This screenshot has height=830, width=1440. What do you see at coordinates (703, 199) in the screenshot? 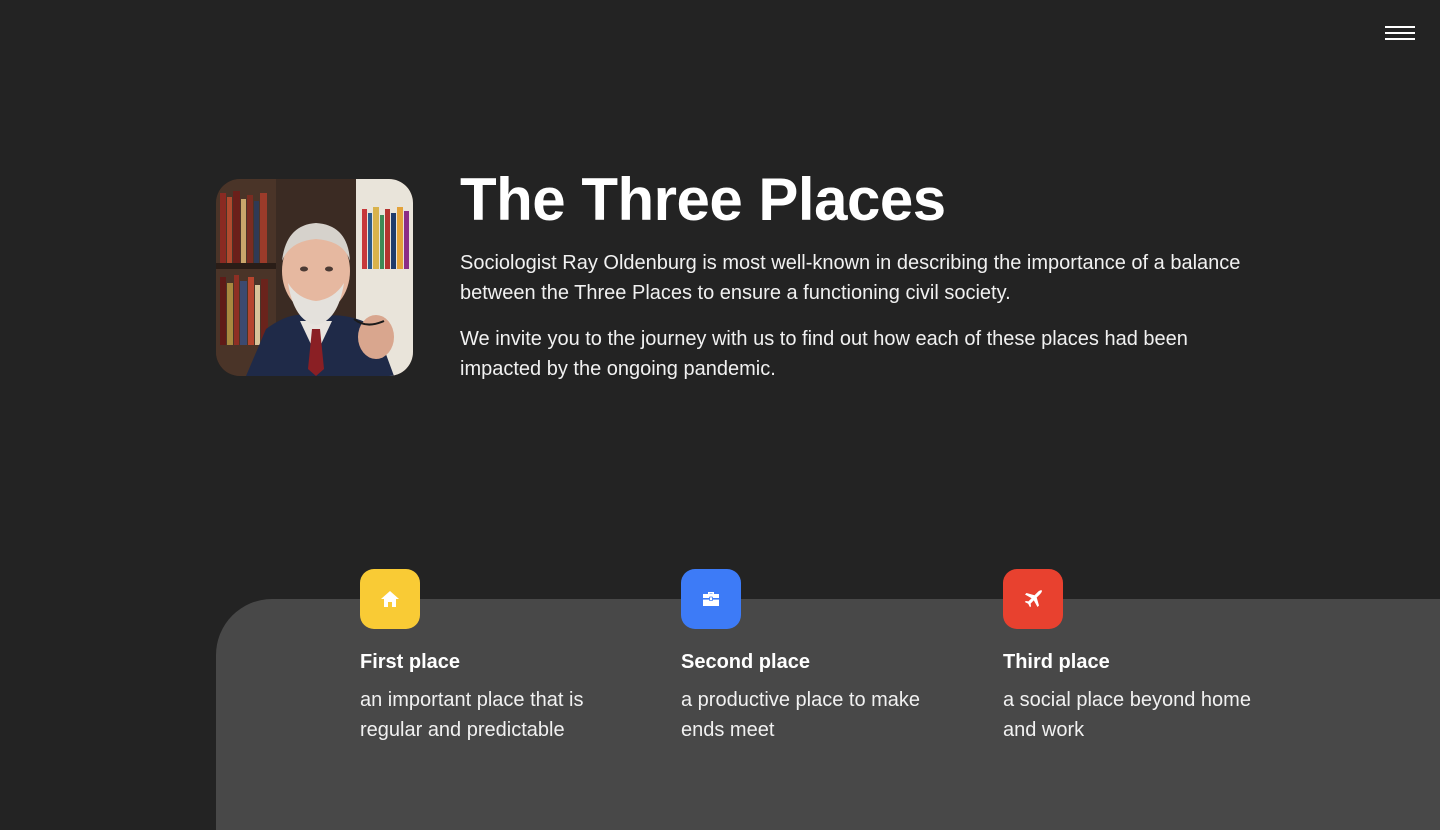
I see `page-title: The Three Places` at bounding box center [703, 199].